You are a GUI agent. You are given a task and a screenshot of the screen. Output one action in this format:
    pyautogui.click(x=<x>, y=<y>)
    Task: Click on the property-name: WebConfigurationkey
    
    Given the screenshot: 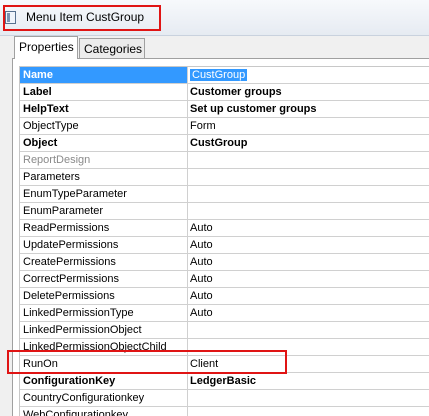 What is the action you would take?
    pyautogui.click(x=104, y=411)
    